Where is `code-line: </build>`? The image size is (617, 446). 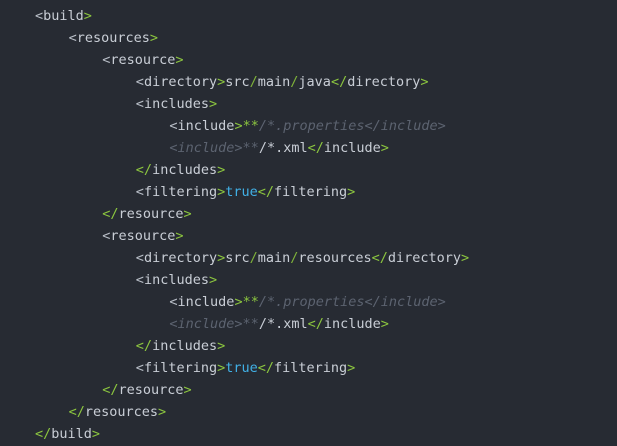 code-line: </build> is located at coordinates (67, 434).